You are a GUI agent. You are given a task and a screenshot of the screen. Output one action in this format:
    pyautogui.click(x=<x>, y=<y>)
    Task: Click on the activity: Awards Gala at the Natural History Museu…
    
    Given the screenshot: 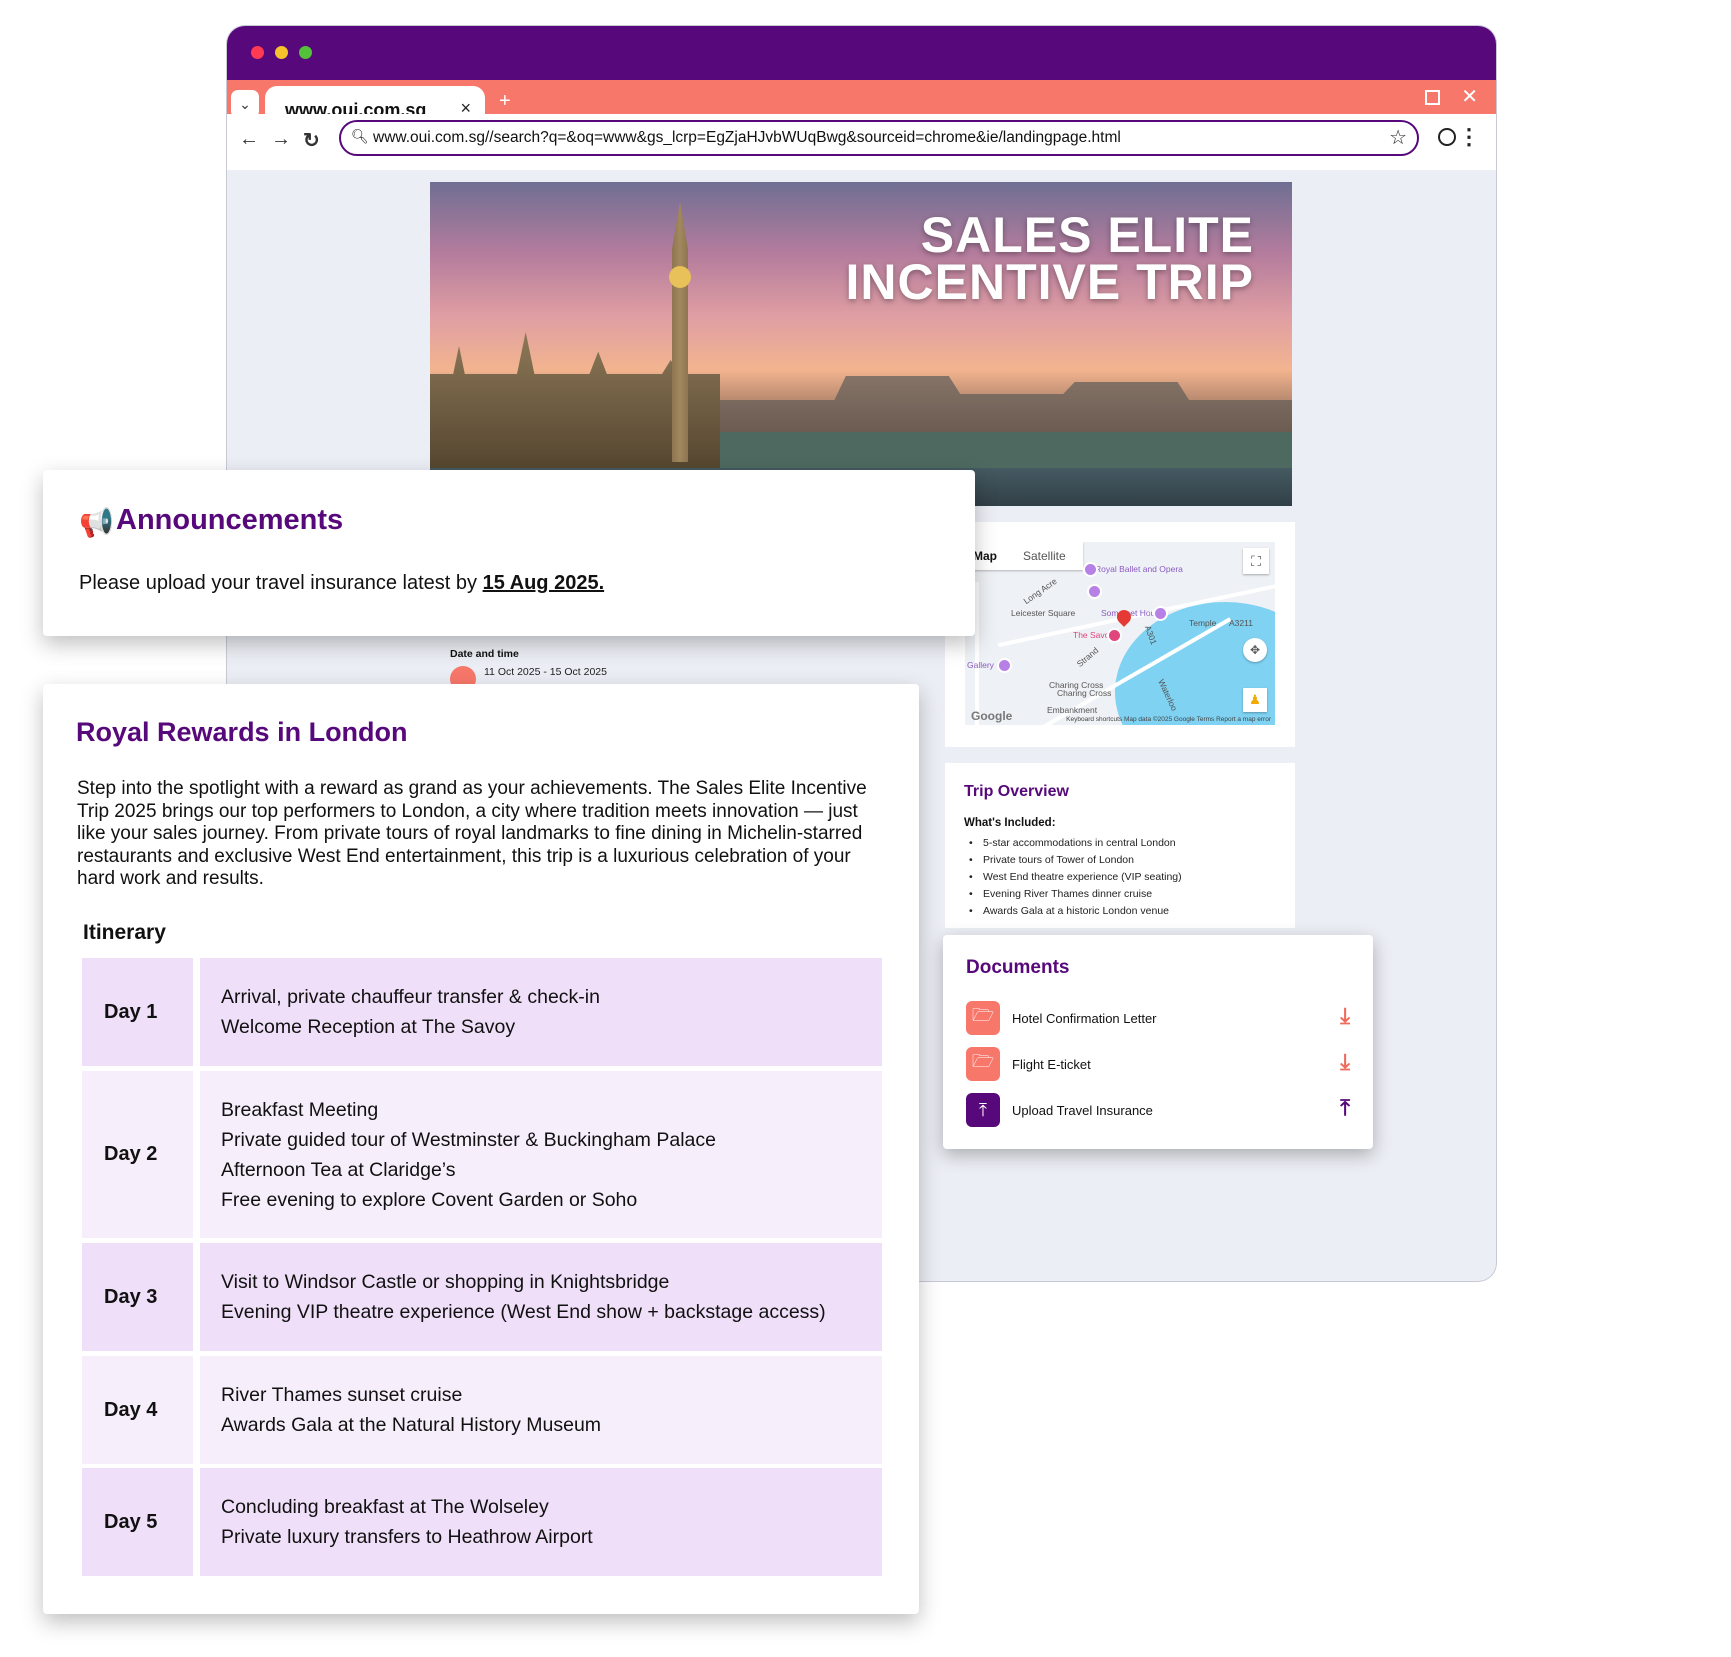 What is the action you would take?
    pyautogui.click(x=411, y=1425)
    